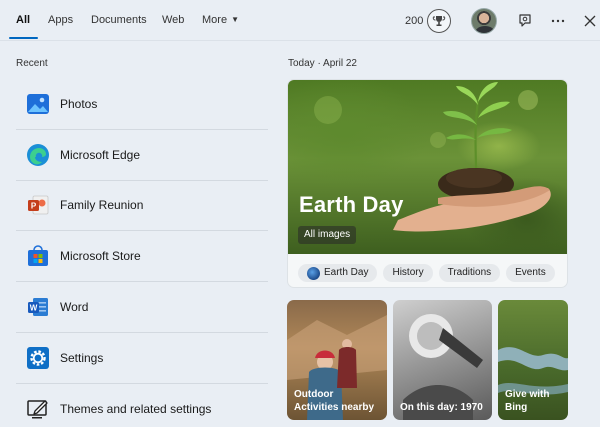 This screenshot has height=427, width=600. What do you see at coordinates (442, 360) in the screenshot?
I see `card-on-this-day: On this day: 1970` at bounding box center [442, 360].